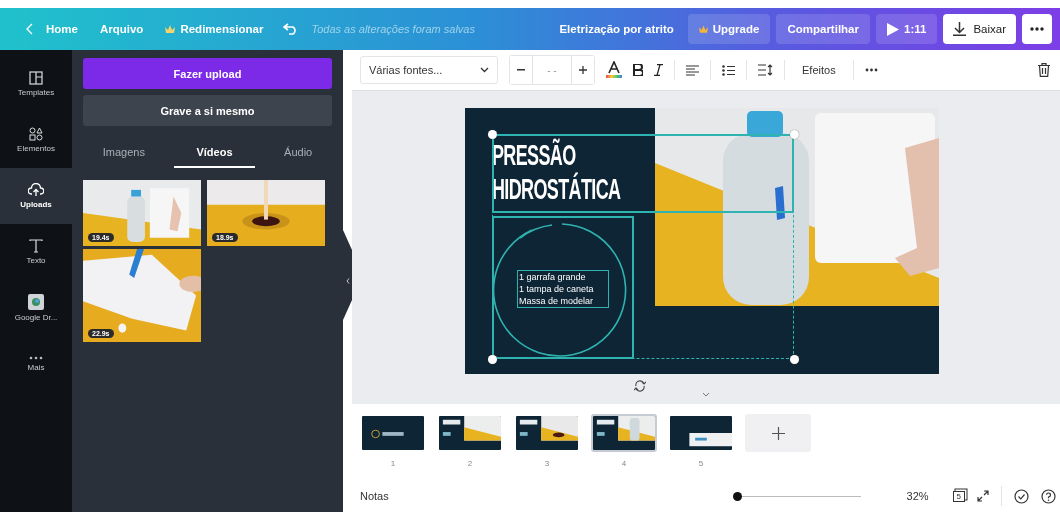 This screenshot has height=512, width=1060. What do you see at coordinates (616, 29) in the screenshot?
I see `design-title: Eletrização por atrito` at bounding box center [616, 29].